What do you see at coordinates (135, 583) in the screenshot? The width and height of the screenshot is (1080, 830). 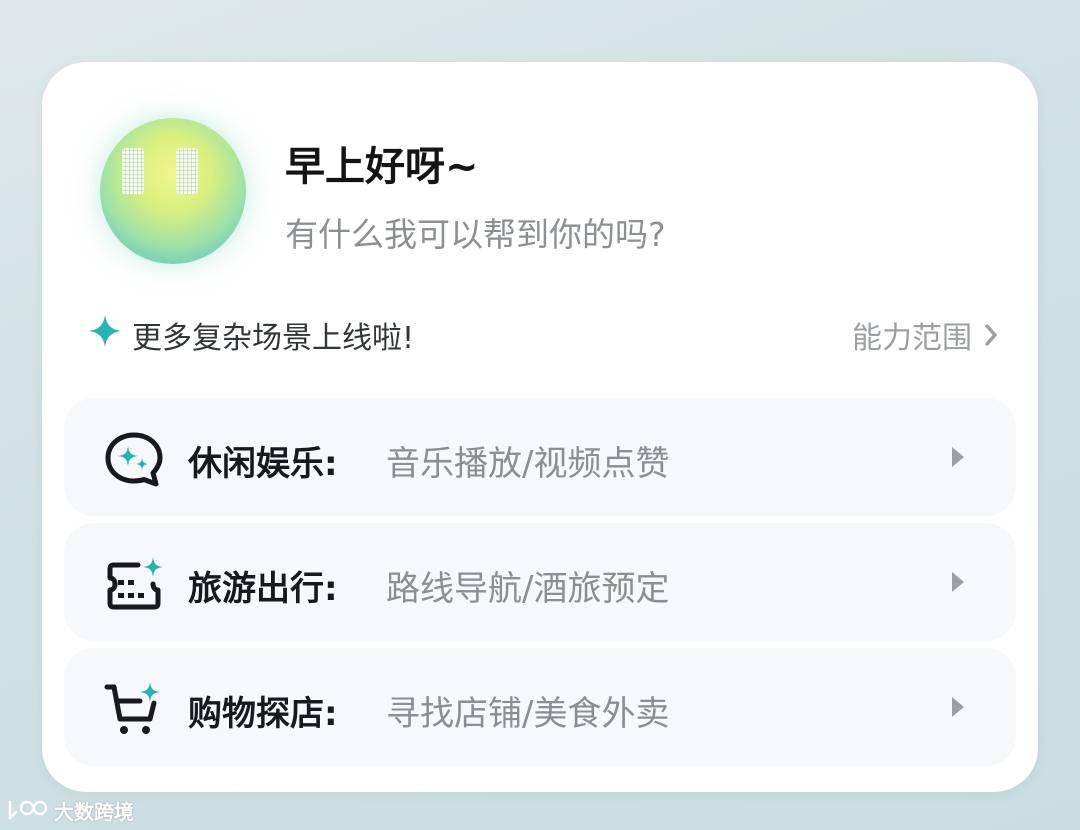 I see `ticket-sparkle-icon` at bounding box center [135, 583].